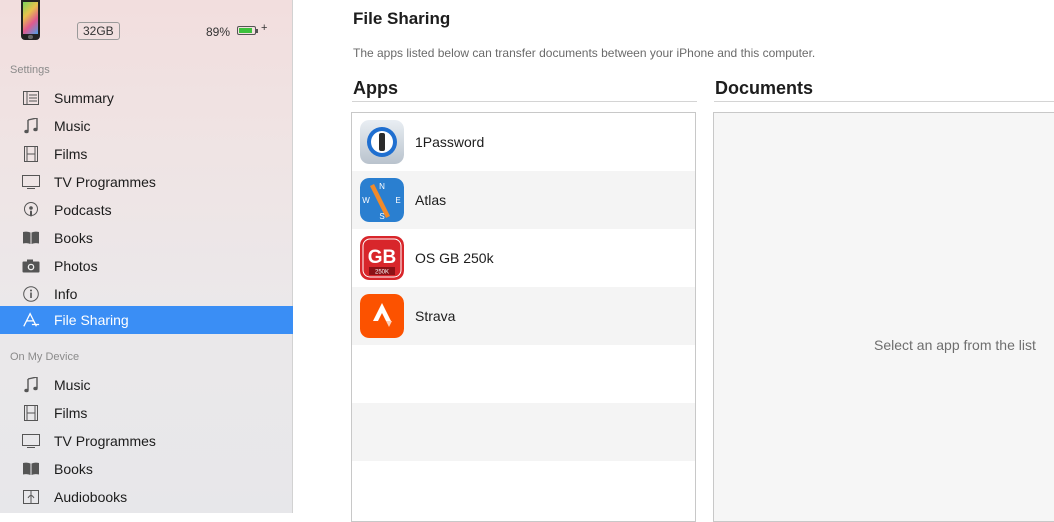 This screenshot has width=1054, height=522. What do you see at coordinates (146, 154) in the screenshot?
I see `sidebar-item-films: Films` at bounding box center [146, 154].